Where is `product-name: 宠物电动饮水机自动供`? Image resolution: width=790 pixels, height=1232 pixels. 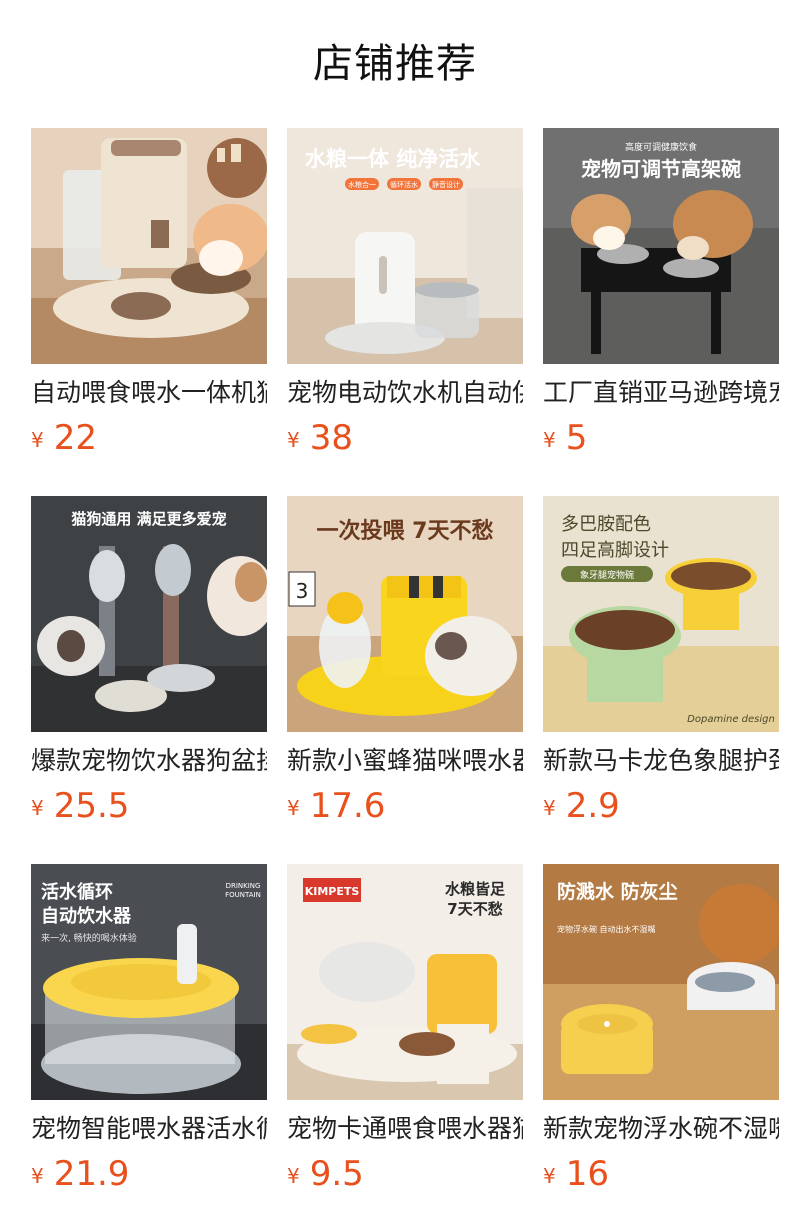 product-name: 宠物电动饮水机自动供 is located at coordinates (405, 393).